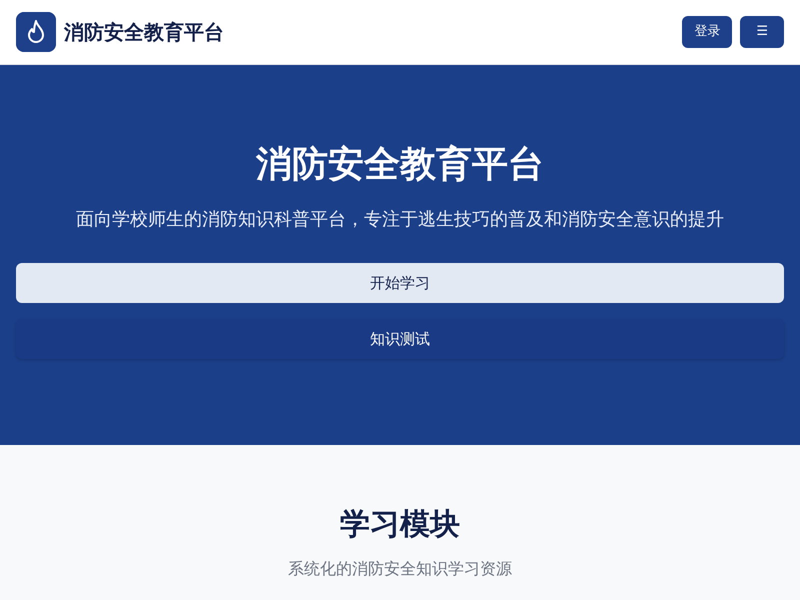 Image resolution: width=800 pixels, height=600 pixels. Describe the element at coordinates (400, 525) in the screenshot. I see `section-title: 学习模块` at that location.